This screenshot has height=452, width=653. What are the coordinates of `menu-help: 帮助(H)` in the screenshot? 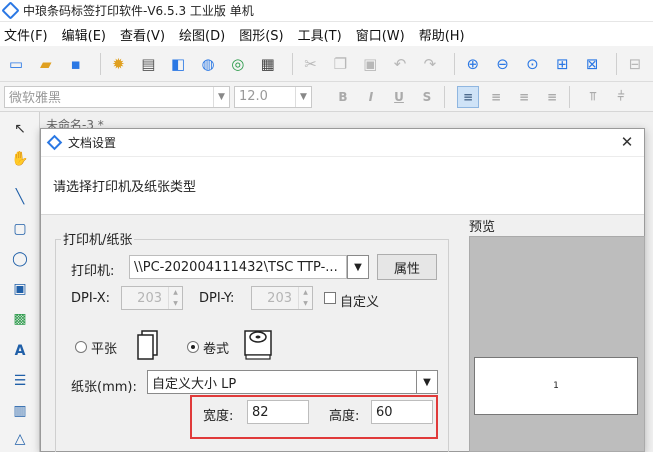 It's located at (442, 34).